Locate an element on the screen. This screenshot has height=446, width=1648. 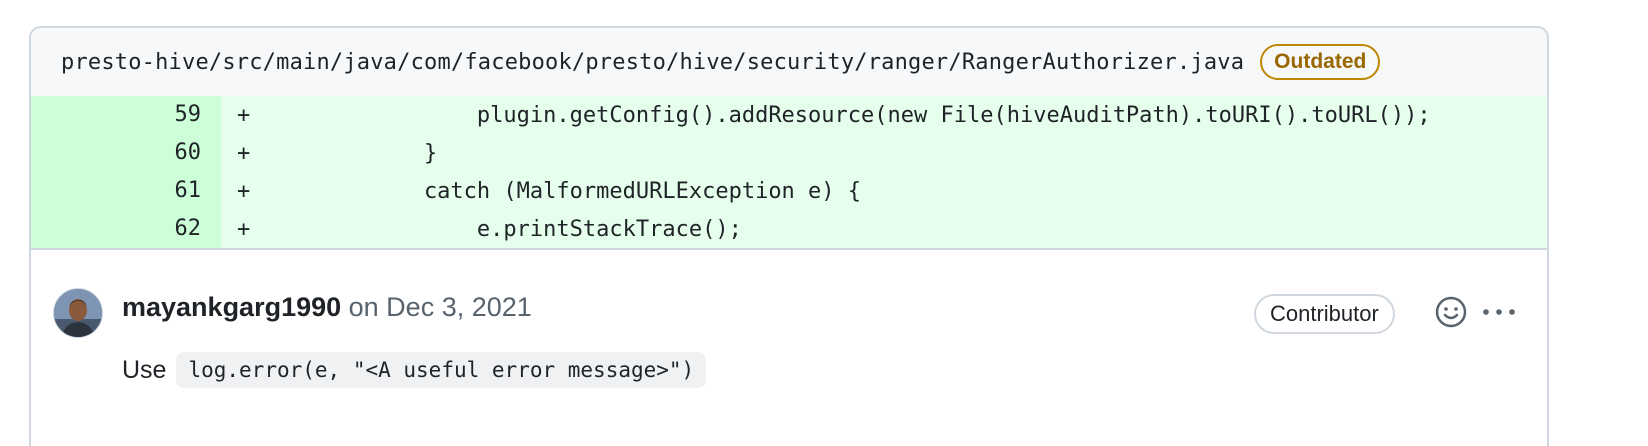
more-options-button is located at coordinates (1499, 312).